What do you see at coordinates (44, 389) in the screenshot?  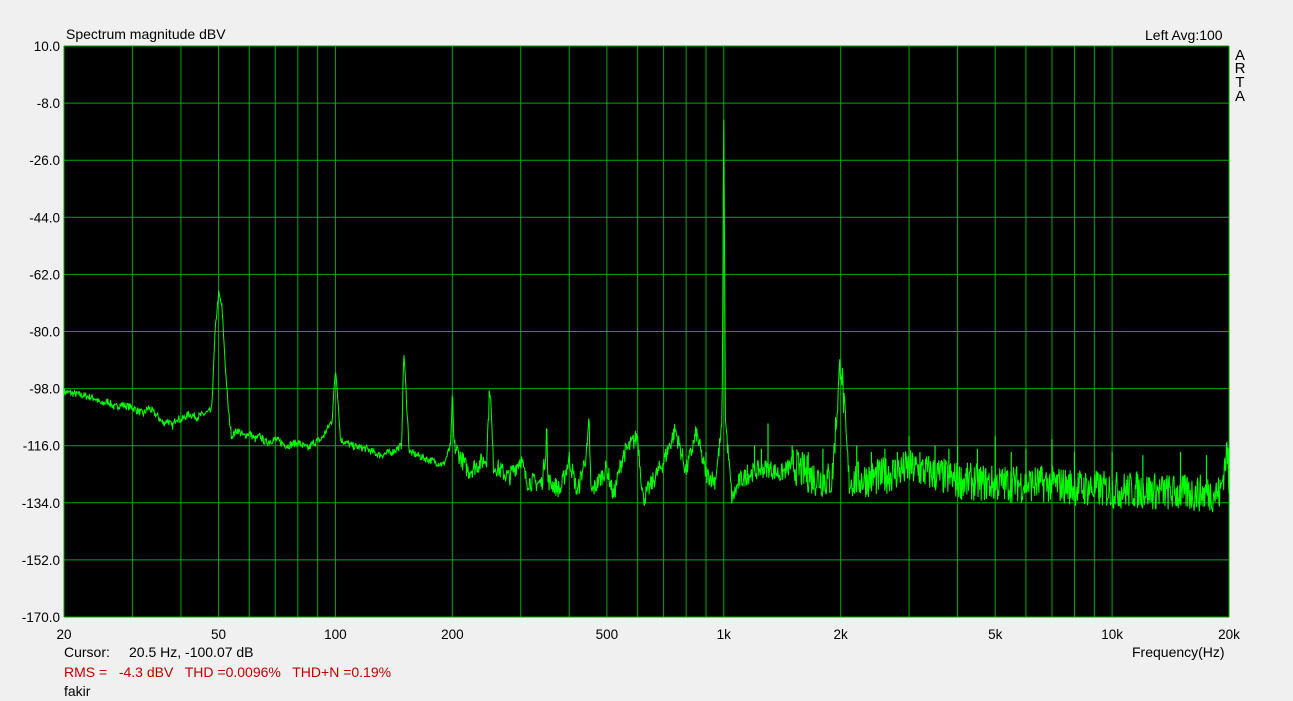 I see `y-tick-label: -98.0` at bounding box center [44, 389].